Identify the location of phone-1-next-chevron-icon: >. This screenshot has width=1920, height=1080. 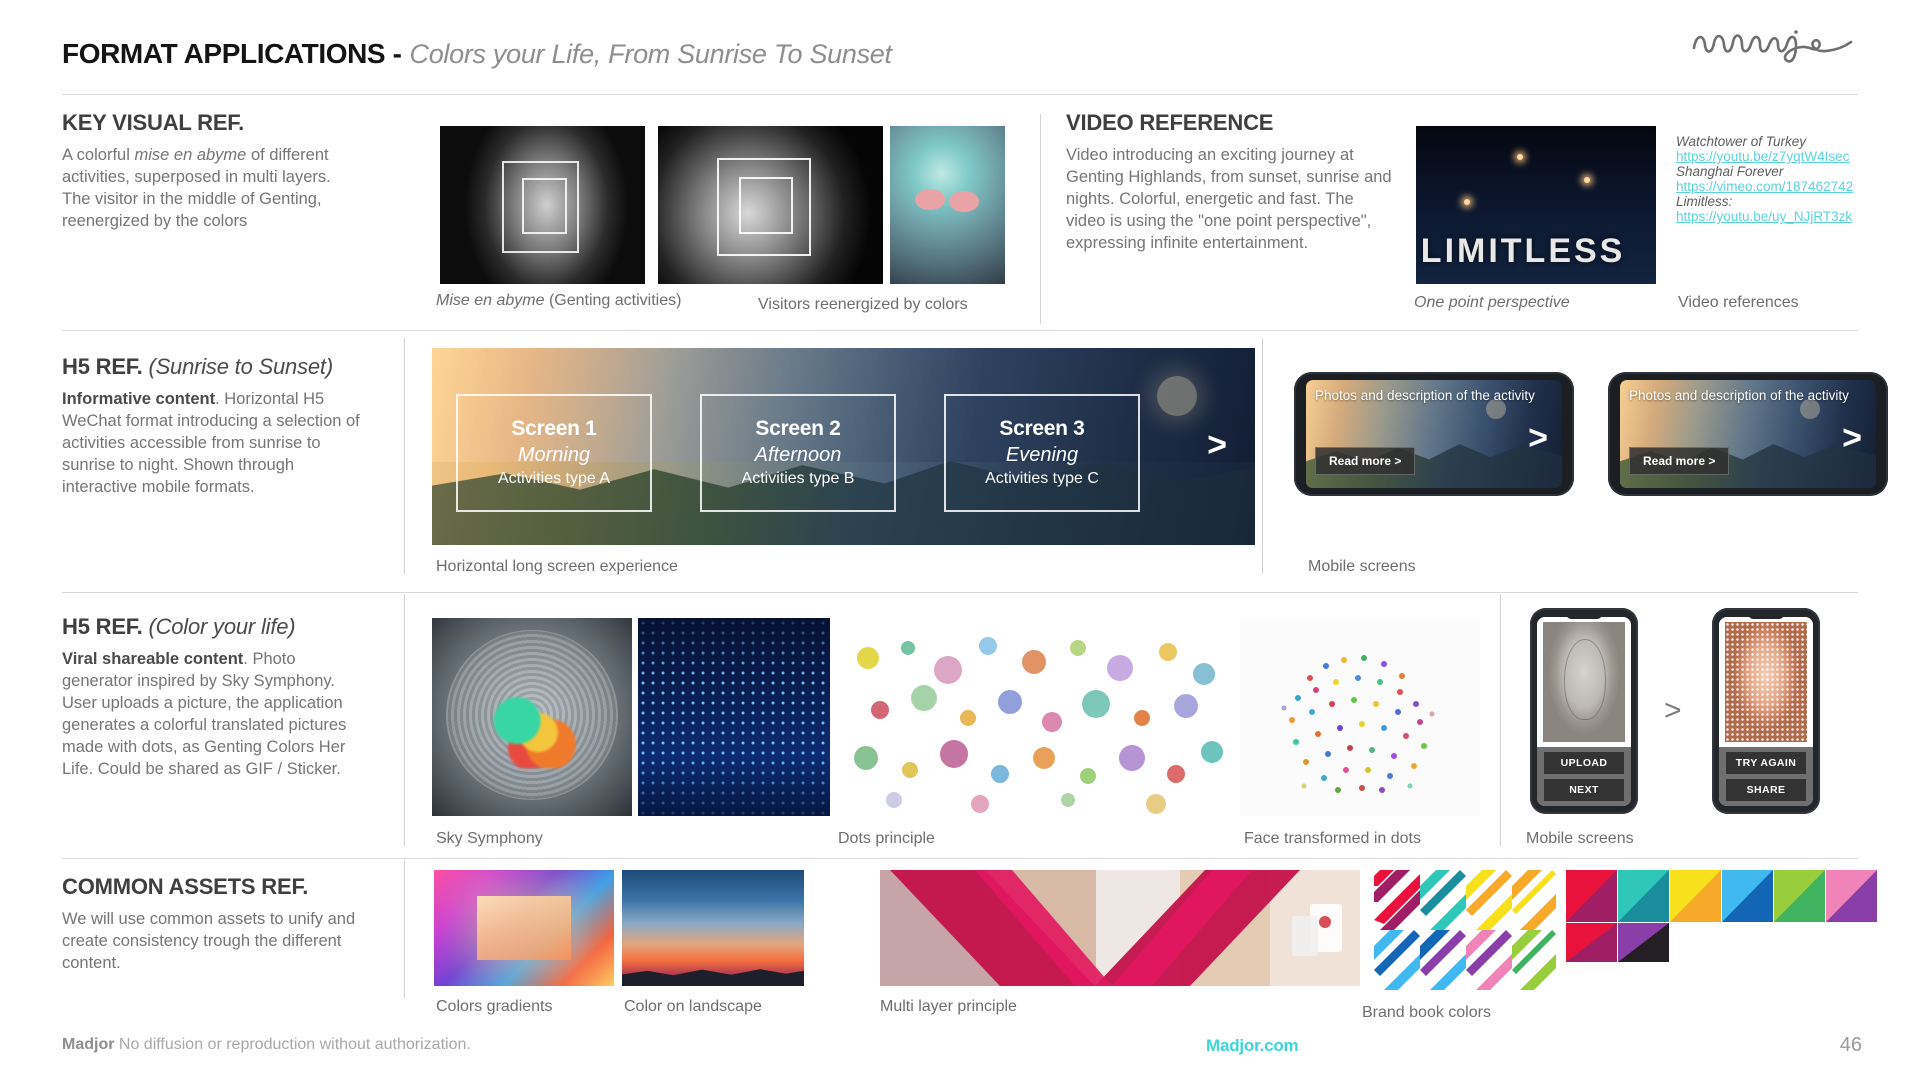
(1538, 438).